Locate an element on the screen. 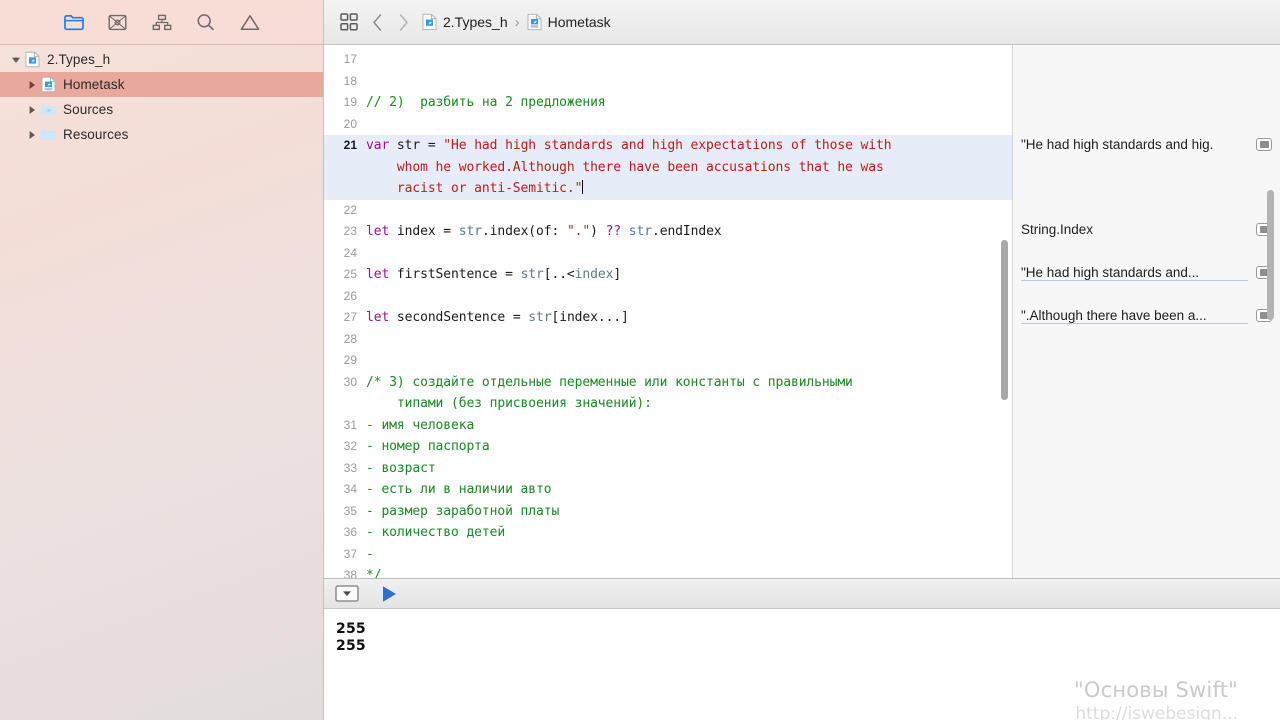 The height and width of the screenshot is (720, 1280). line-number: 38 is located at coordinates (350, 573).